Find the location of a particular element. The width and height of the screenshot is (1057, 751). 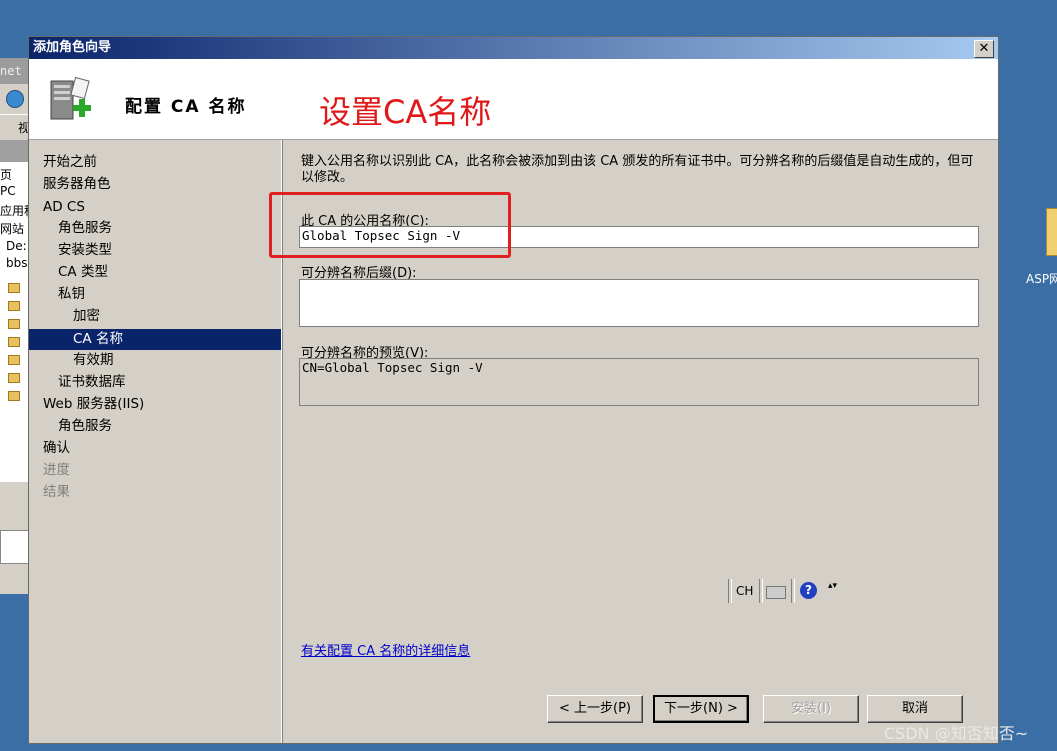

desktop-folder-label: ASP网 is located at coordinates (1041, 279).